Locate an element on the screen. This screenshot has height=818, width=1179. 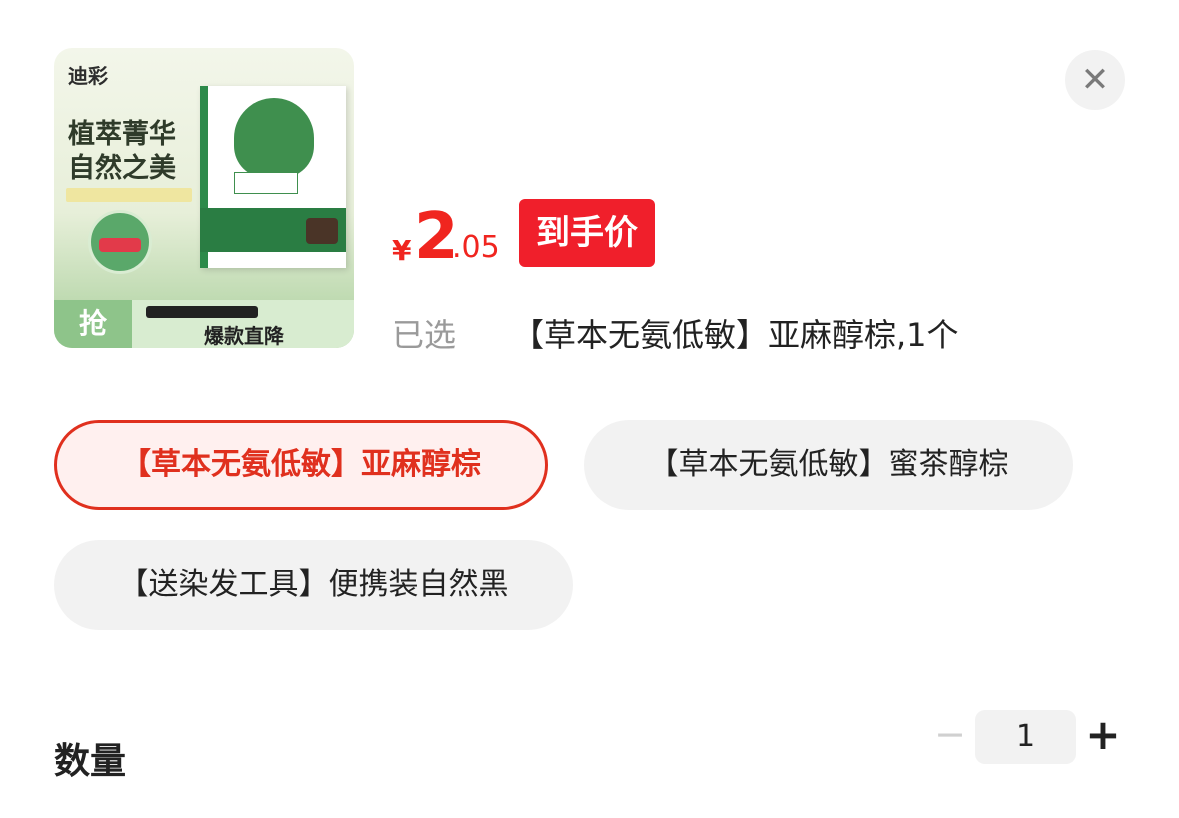
final-price-tag: 到手价 is located at coordinates (587, 233).